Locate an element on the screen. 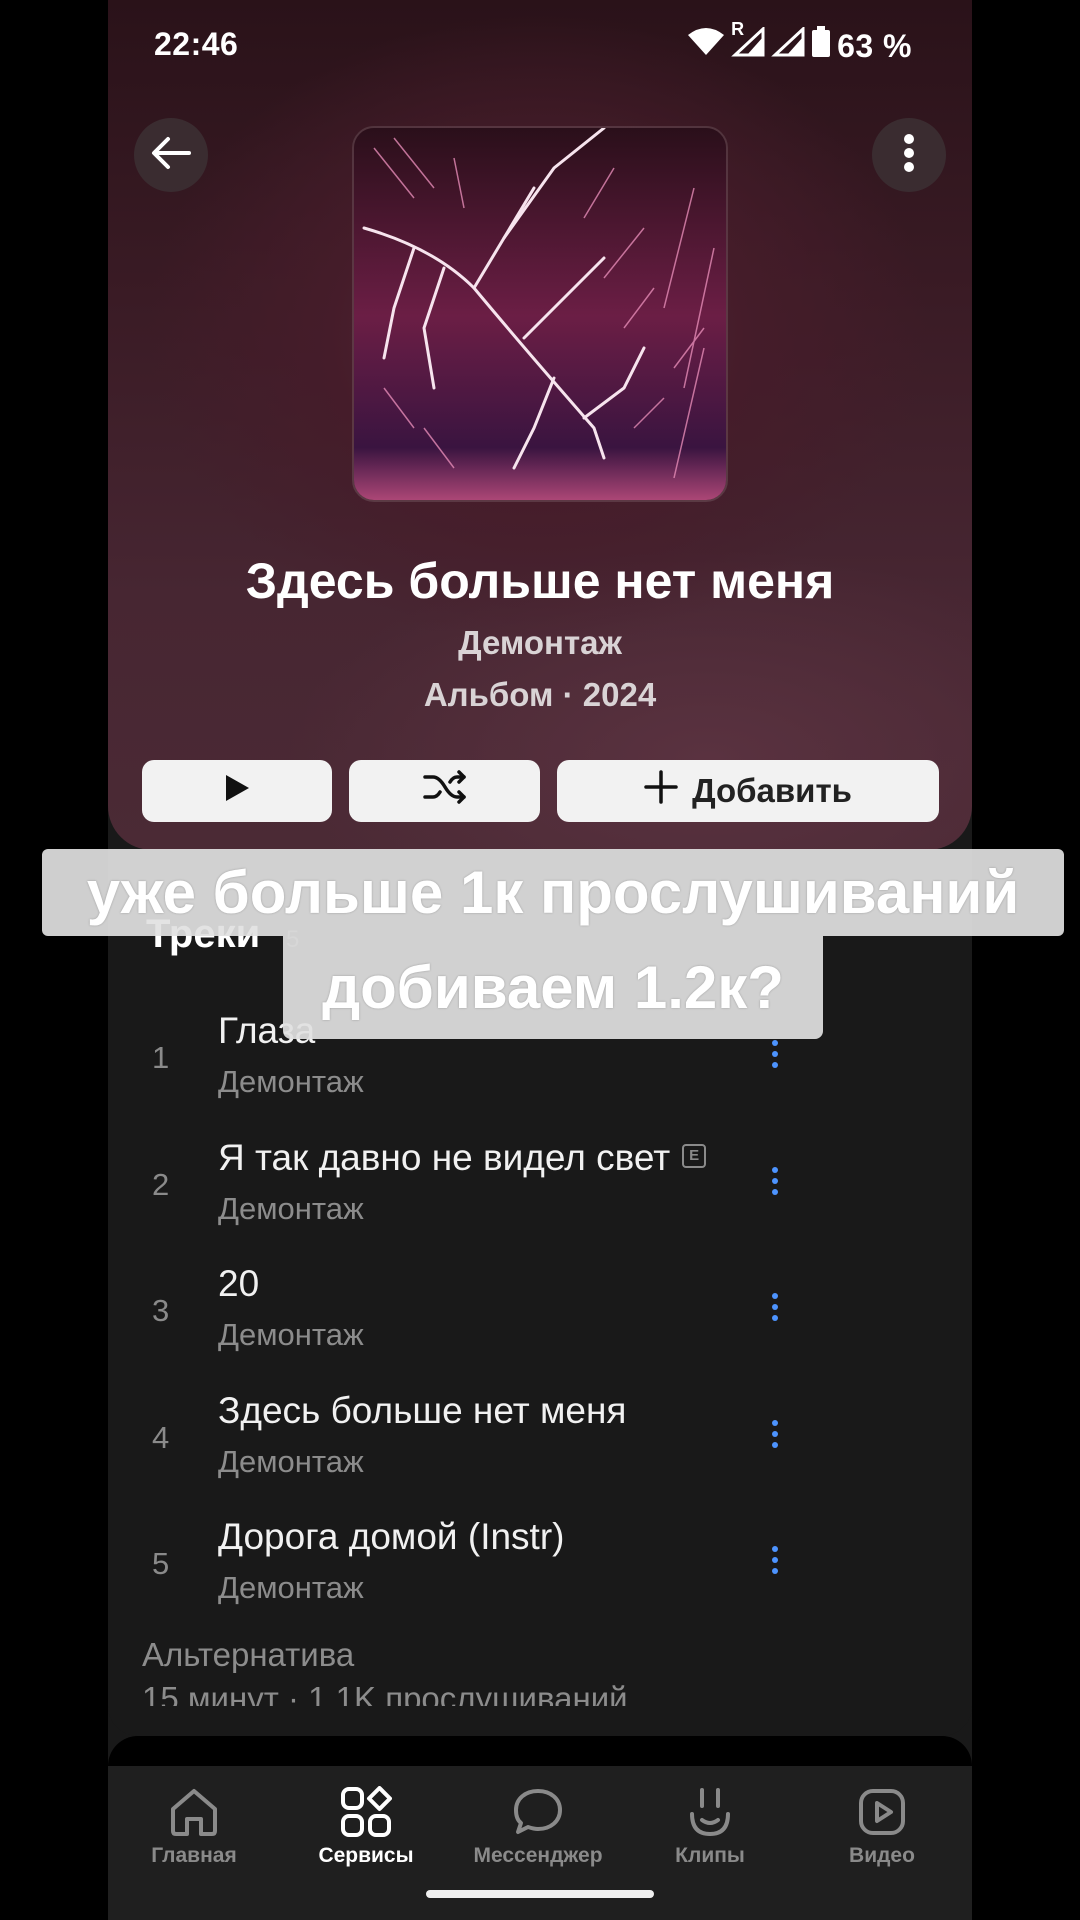 The width and height of the screenshot is (1080, 1920). track-row: 5 Дорога домой (Instr) Демонтаж is located at coordinates (540, 1570).